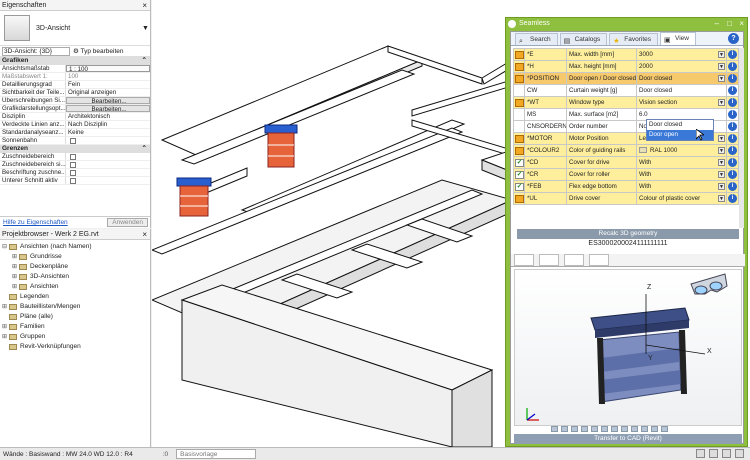  I want to click on door-left, so click(194, 197).